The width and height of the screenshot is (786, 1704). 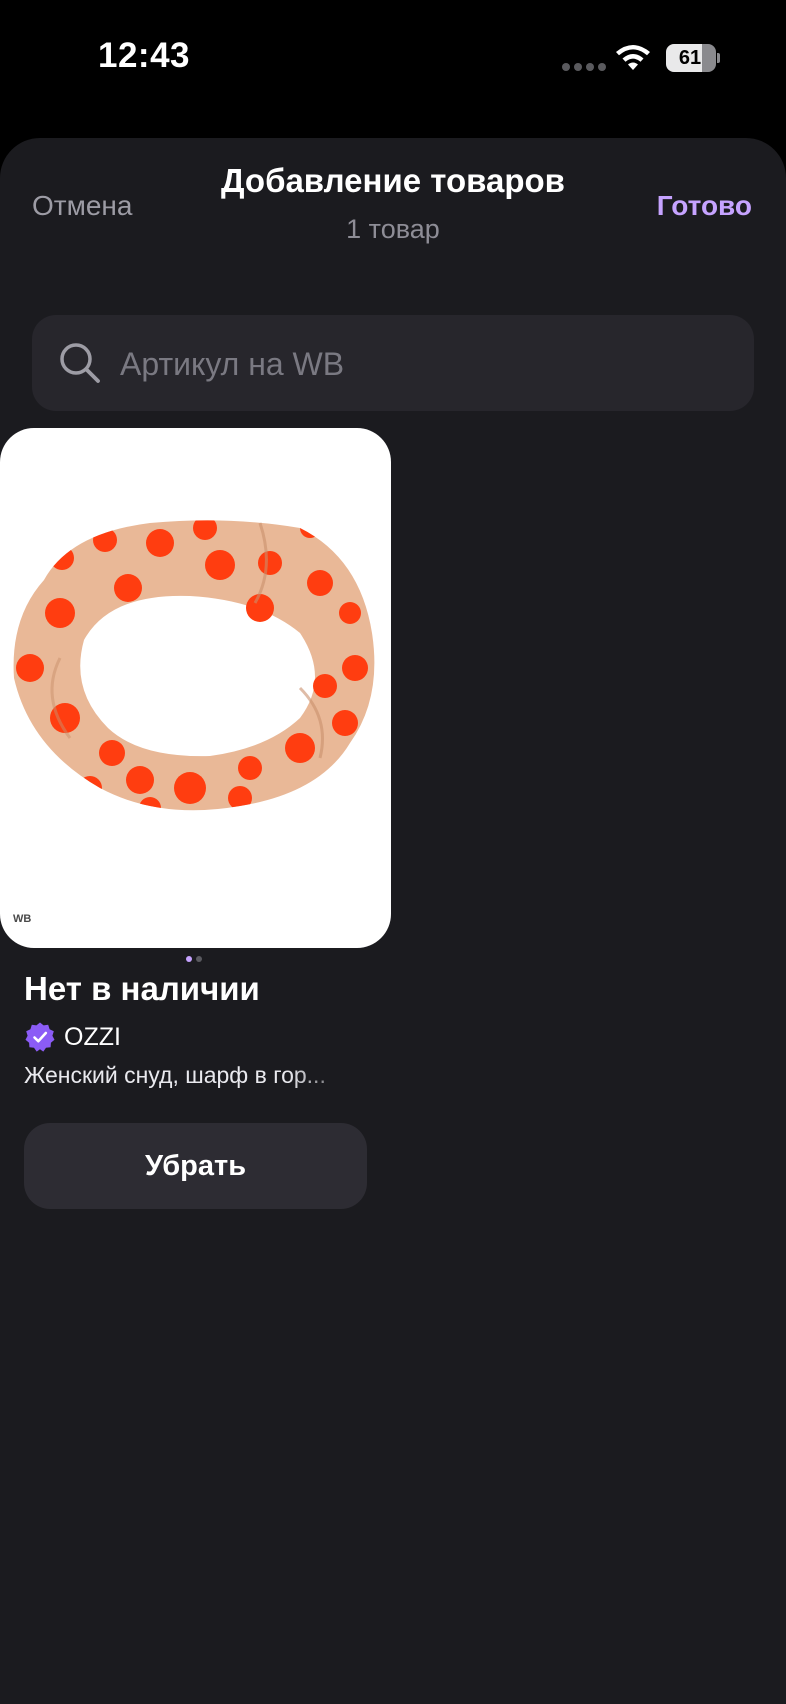 I want to click on search-bar, so click(x=393, y=364).